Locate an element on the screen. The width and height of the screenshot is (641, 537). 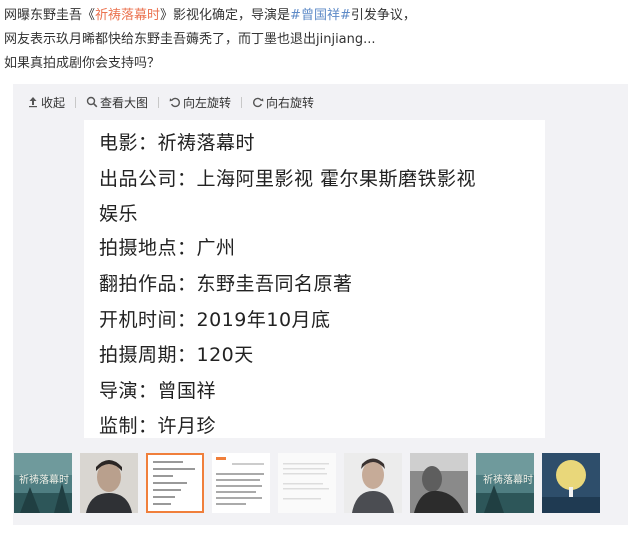
post-text-segment: 引发争议， is located at coordinates (383, 15).